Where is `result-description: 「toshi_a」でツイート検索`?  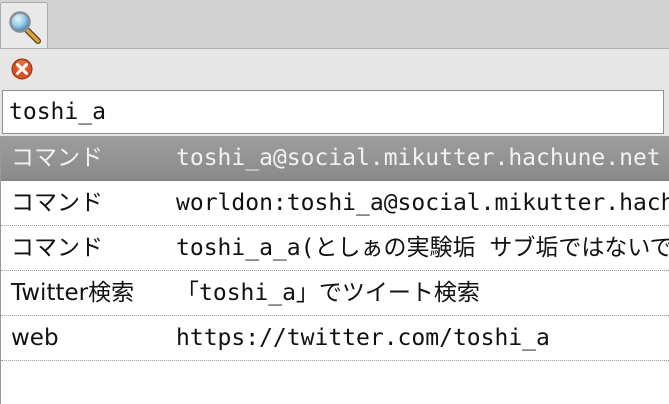 result-description: 「toshi_a」でツイート検索 is located at coordinates (328, 293).